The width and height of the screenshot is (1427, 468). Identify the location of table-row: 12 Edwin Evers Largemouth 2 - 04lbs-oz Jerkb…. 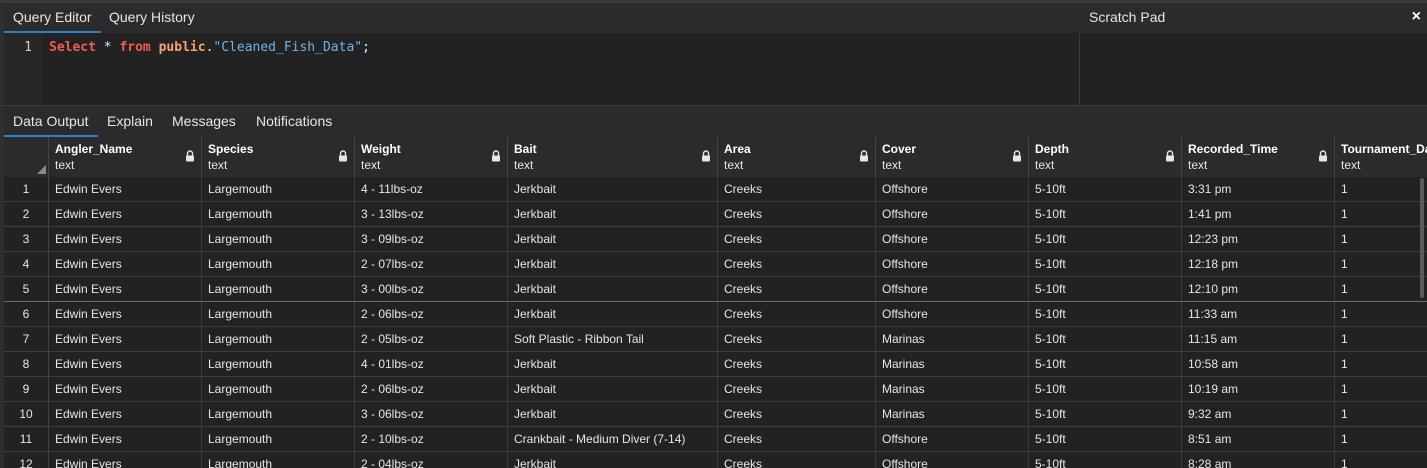
(715, 460).